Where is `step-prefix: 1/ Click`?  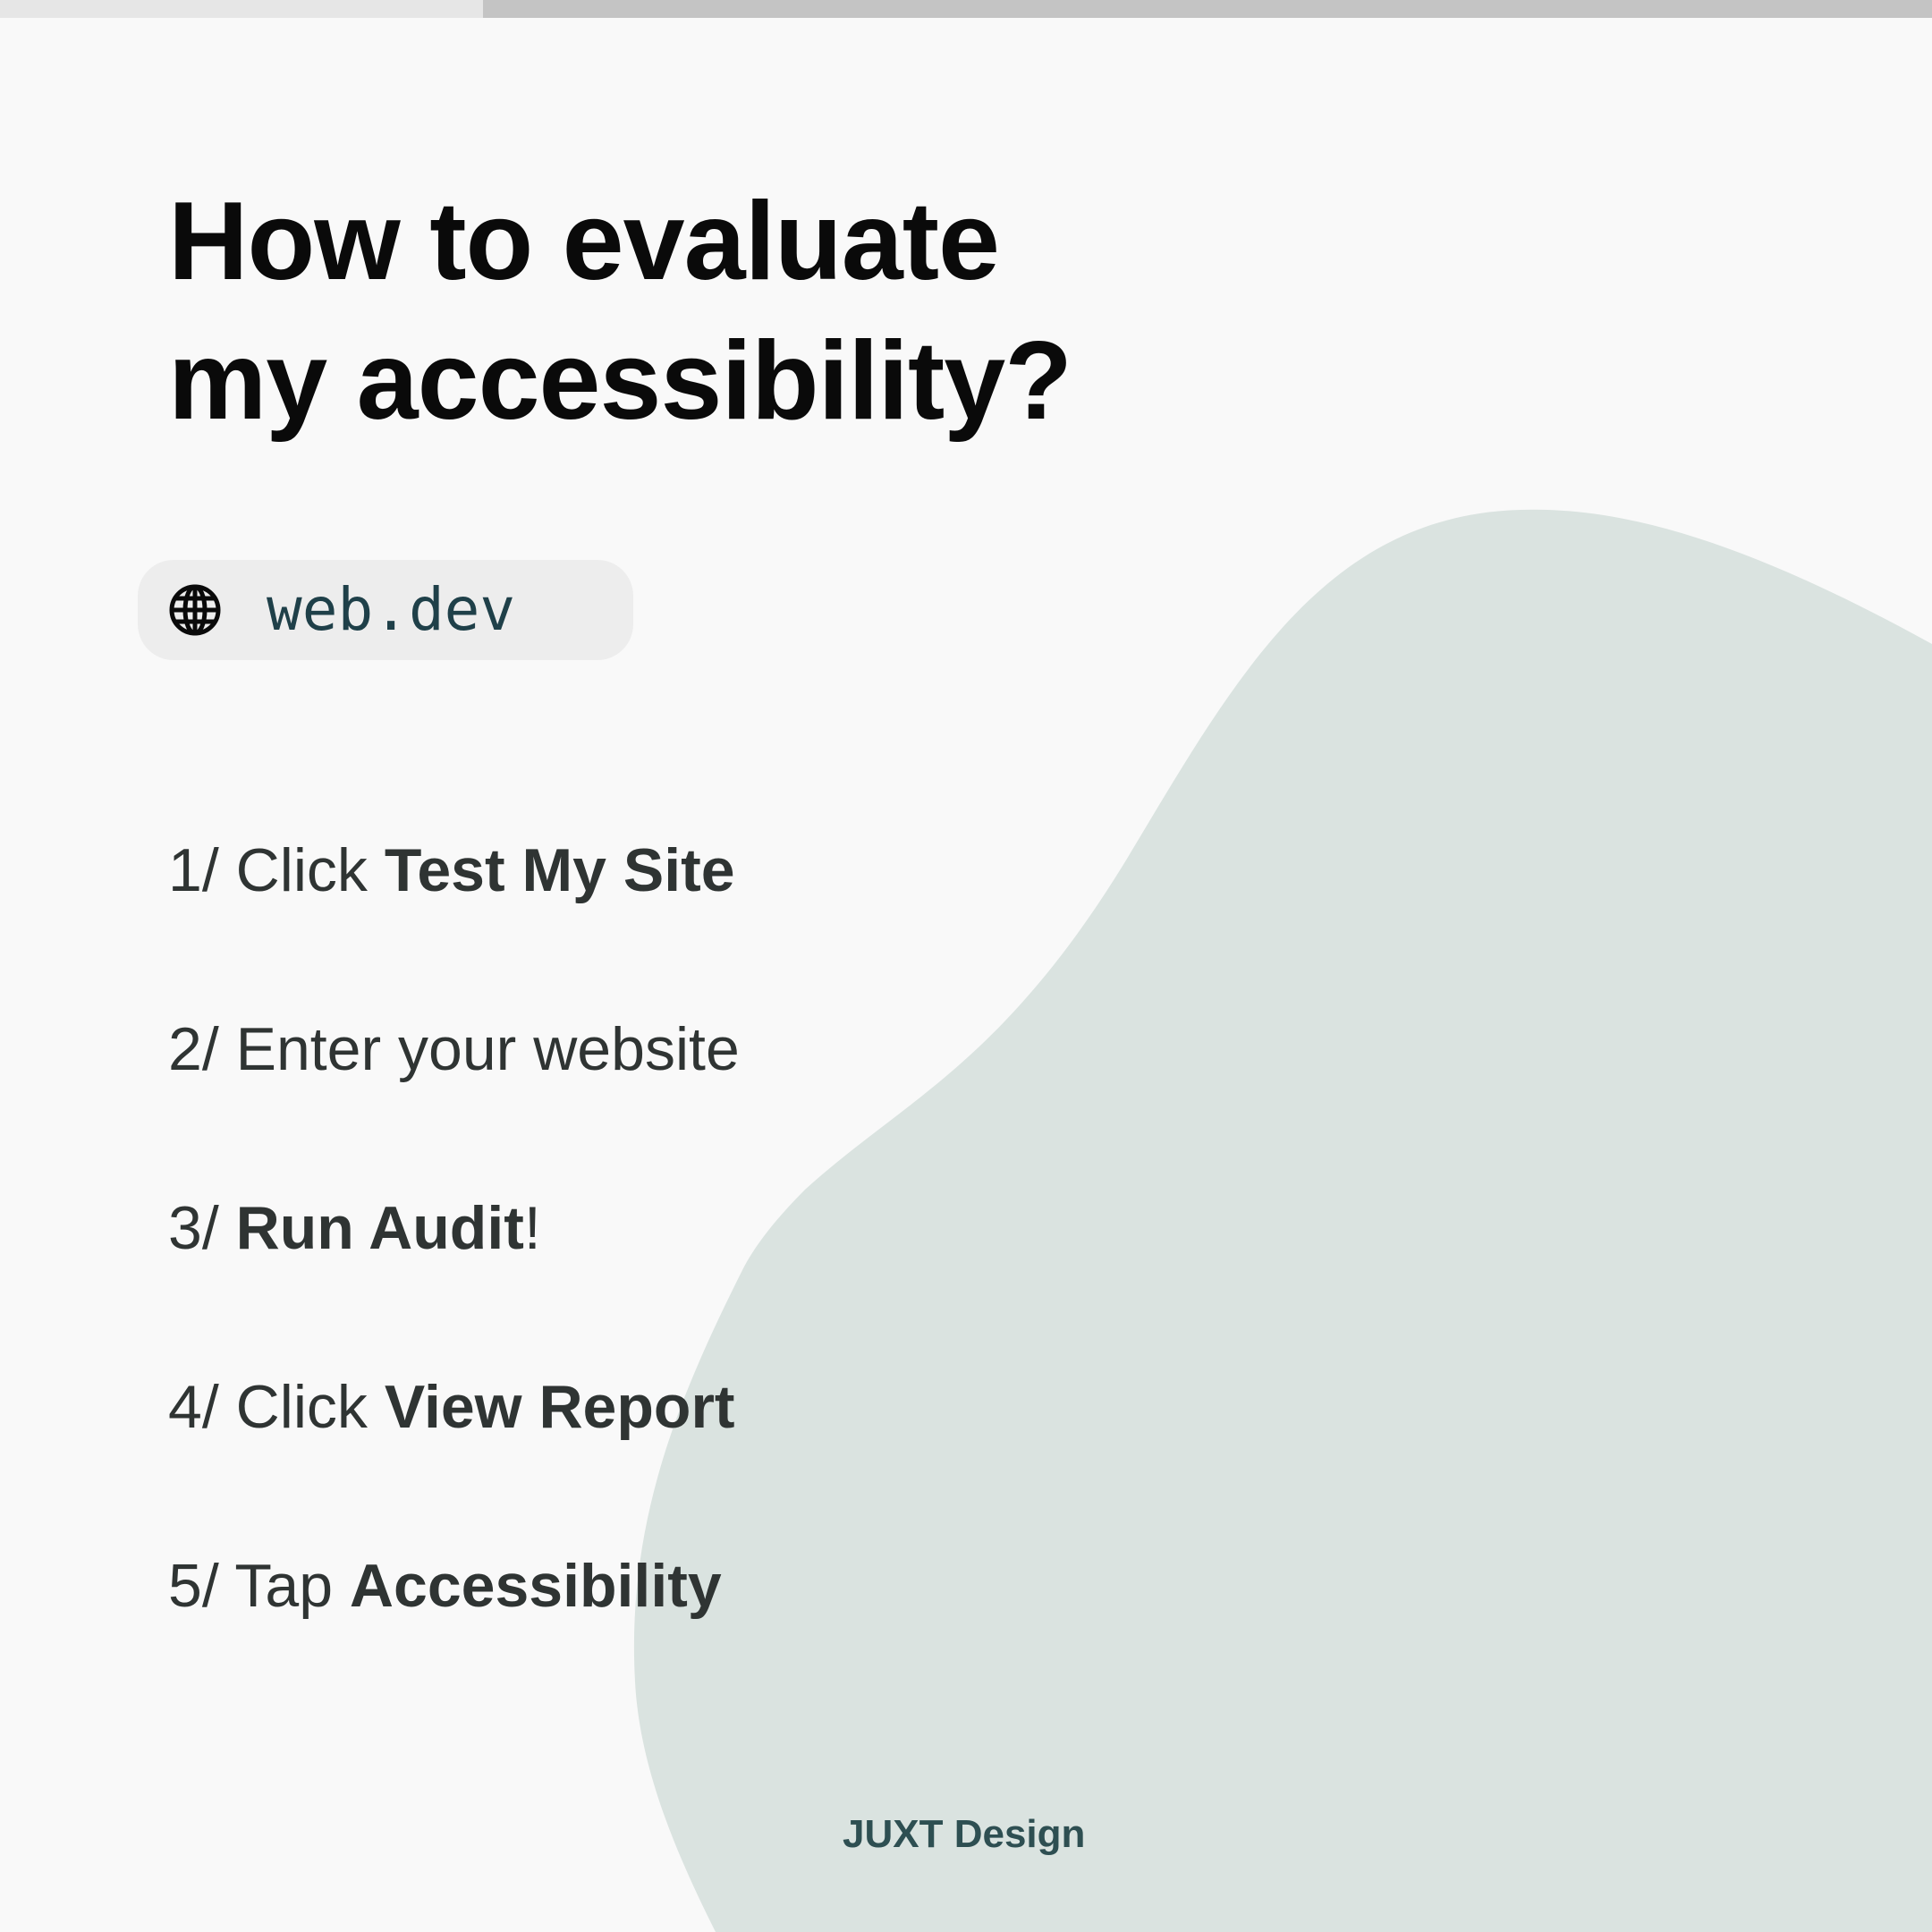
step-prefix: 1/ Click is located at coordinates (276, 870).